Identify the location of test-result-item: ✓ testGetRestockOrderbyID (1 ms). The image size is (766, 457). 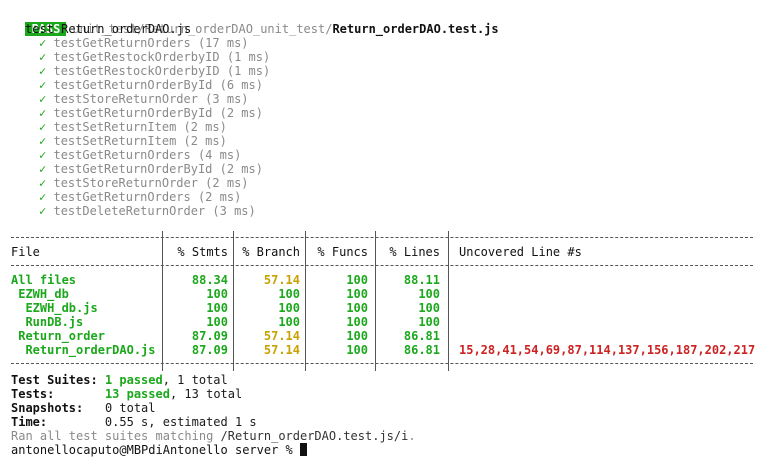
(154, 71).